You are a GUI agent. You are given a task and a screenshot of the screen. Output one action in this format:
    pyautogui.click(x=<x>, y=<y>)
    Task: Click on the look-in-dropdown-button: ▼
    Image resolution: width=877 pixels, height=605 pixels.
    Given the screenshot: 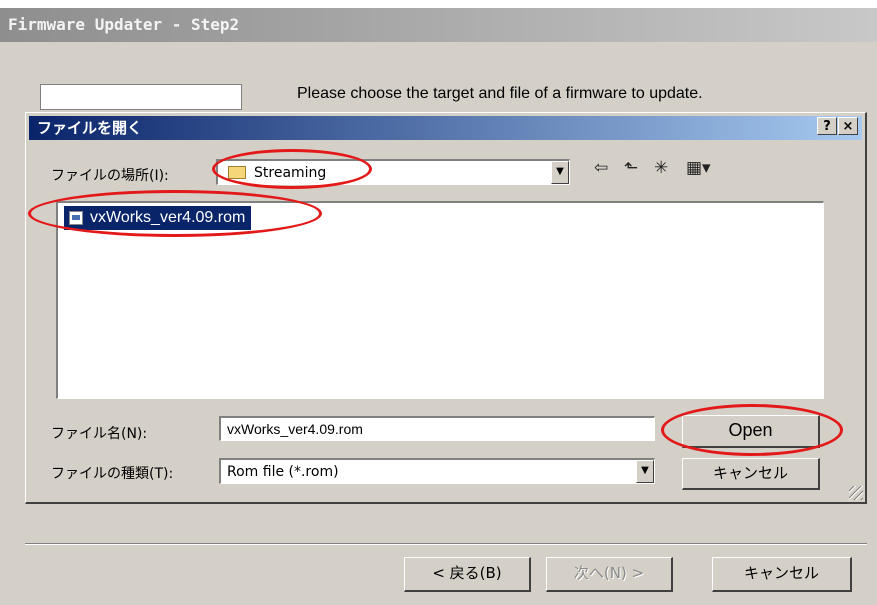 What is the action you would take?
    pyautogui.click(x=560, y=172)
    